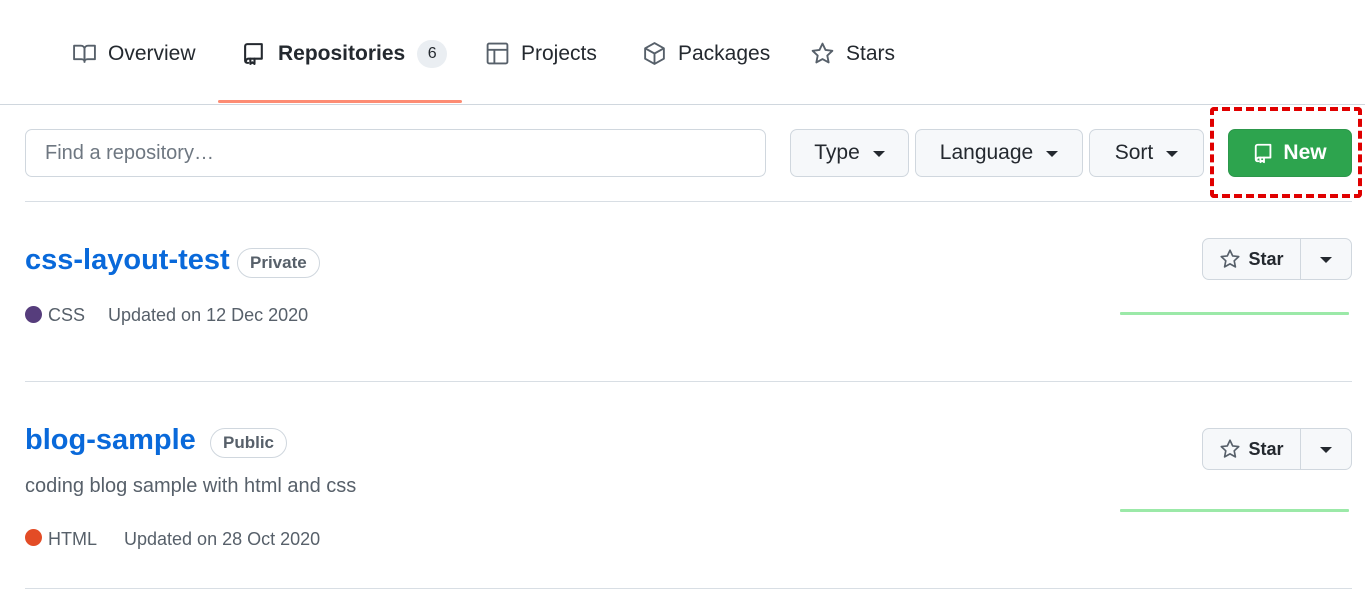  I want to click on new-repository-button: New, so click(1290, 153).